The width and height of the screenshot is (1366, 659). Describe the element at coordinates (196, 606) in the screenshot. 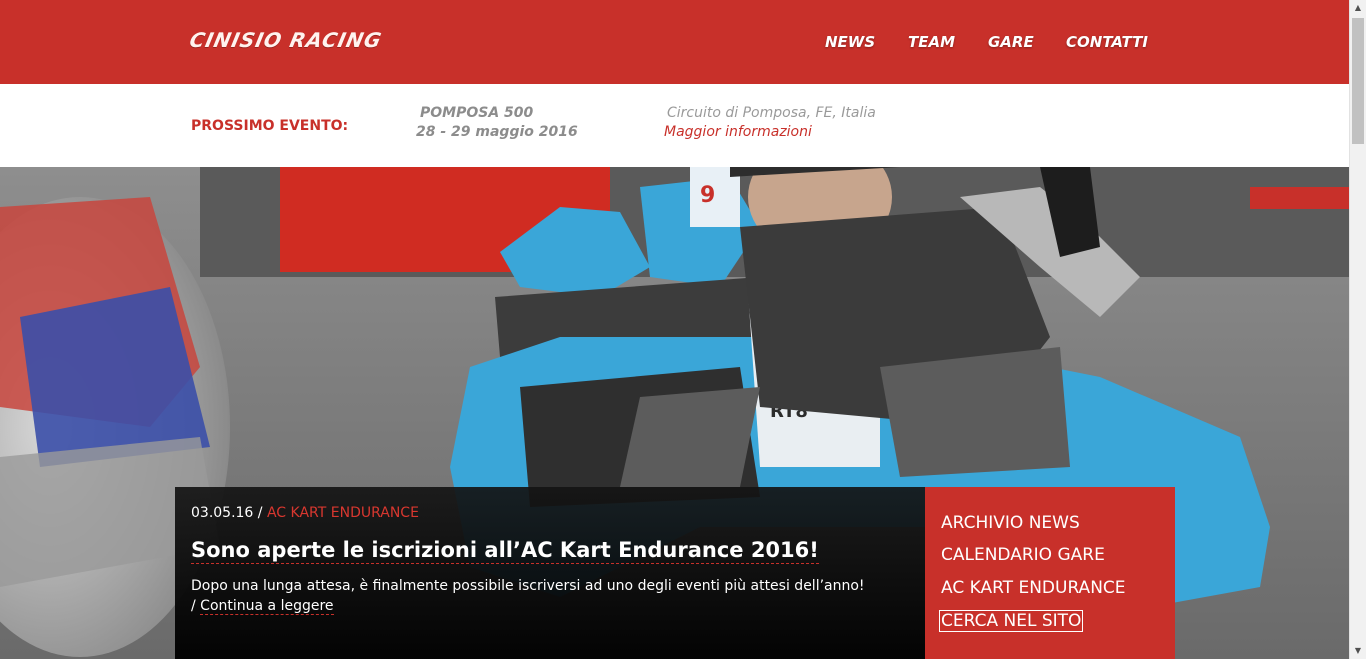

I see `read-more-prefix: /` at that location.